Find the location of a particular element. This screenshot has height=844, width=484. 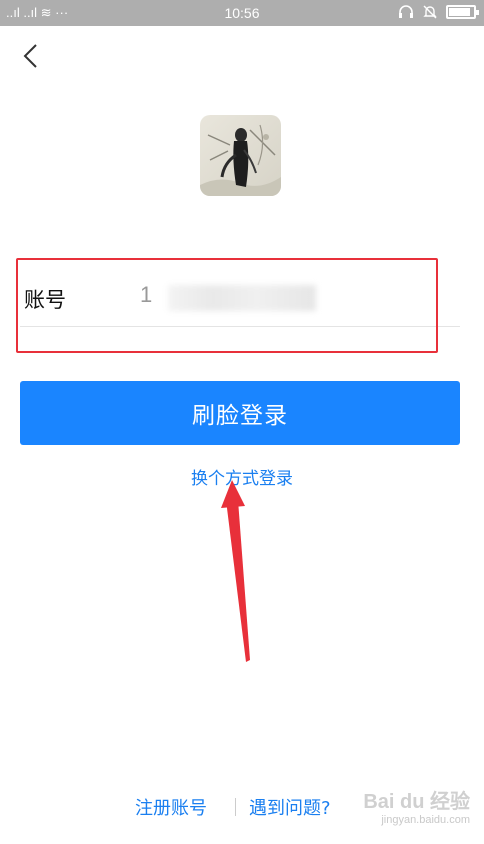

register-account-link: 注册账号 is located at coordinates (171, 807).